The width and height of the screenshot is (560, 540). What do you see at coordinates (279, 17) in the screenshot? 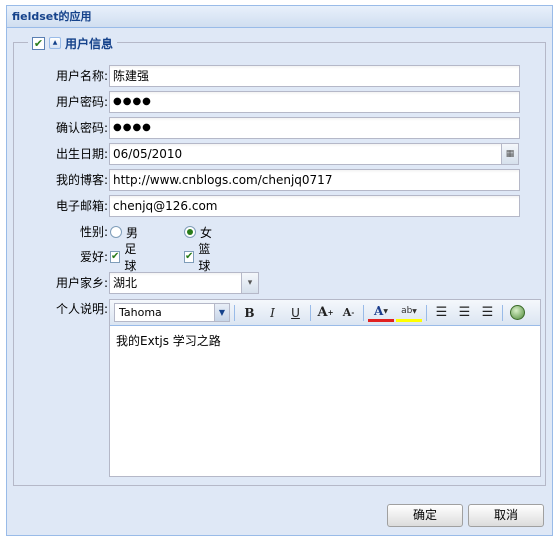
I see `panel-title: fieldset的应用` at bounding box center [279, 17].